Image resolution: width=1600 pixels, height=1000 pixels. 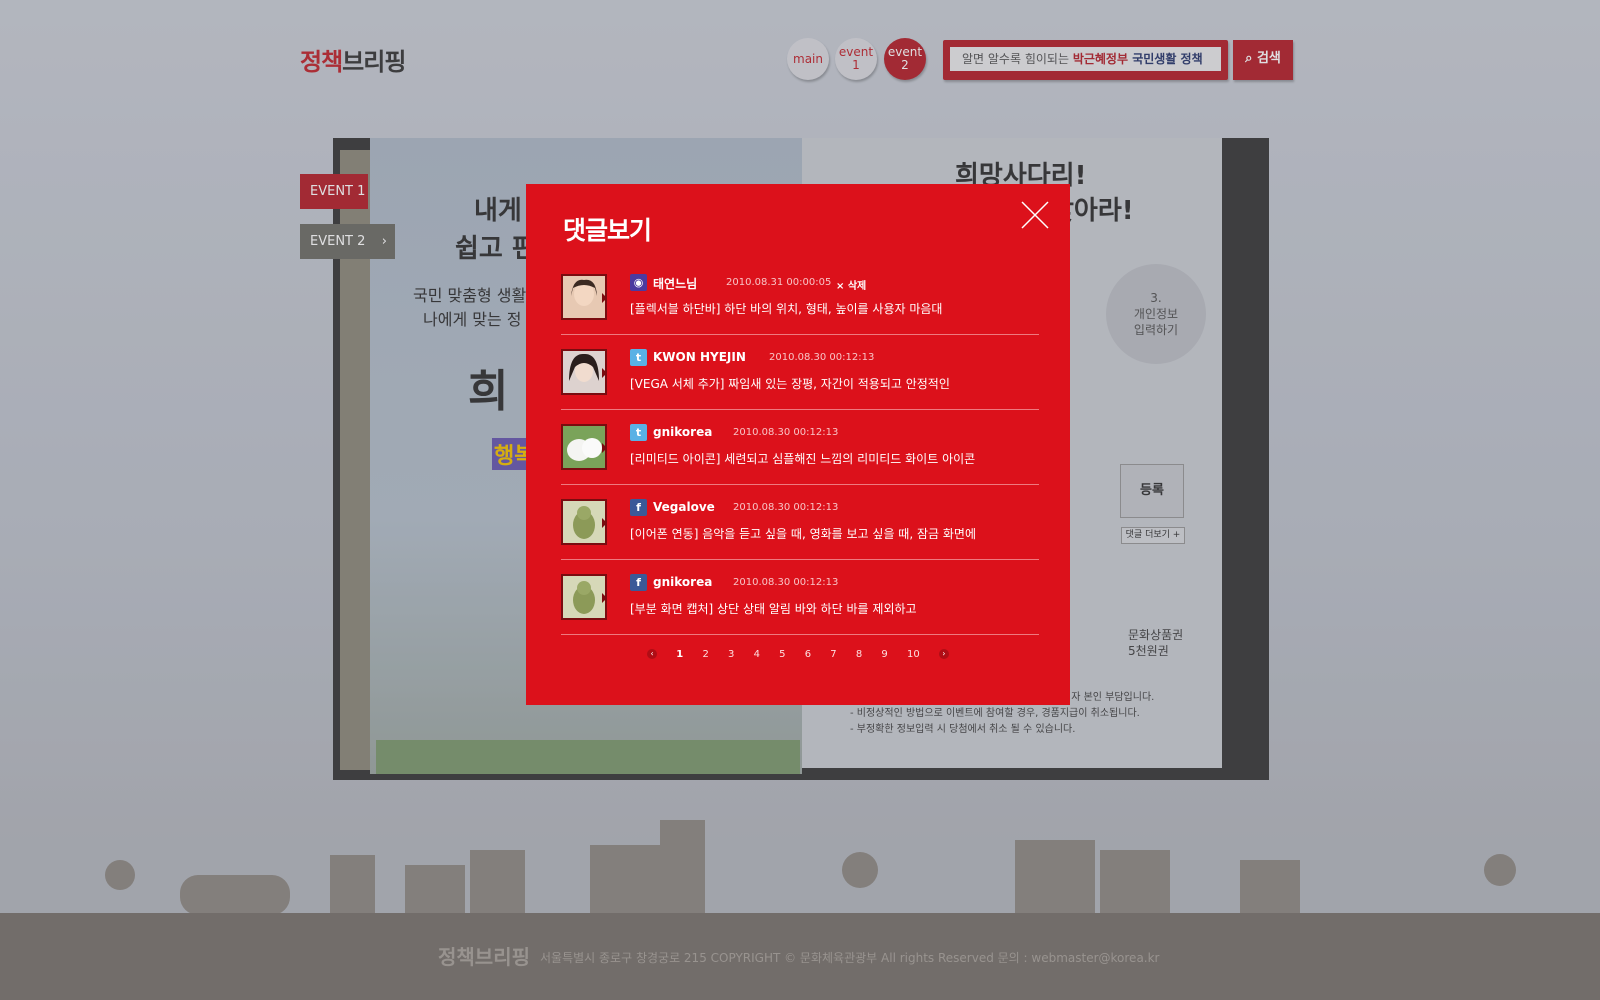 I want to click on page-5: 5, so click(x=782, y=654).